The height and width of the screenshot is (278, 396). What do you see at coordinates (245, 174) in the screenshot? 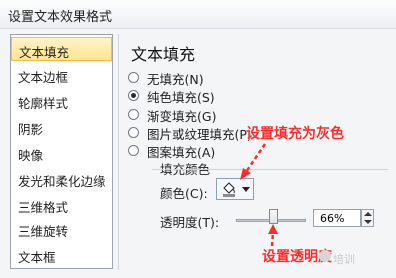
I see `arrowhead-color` at bounding box center [245, 174].